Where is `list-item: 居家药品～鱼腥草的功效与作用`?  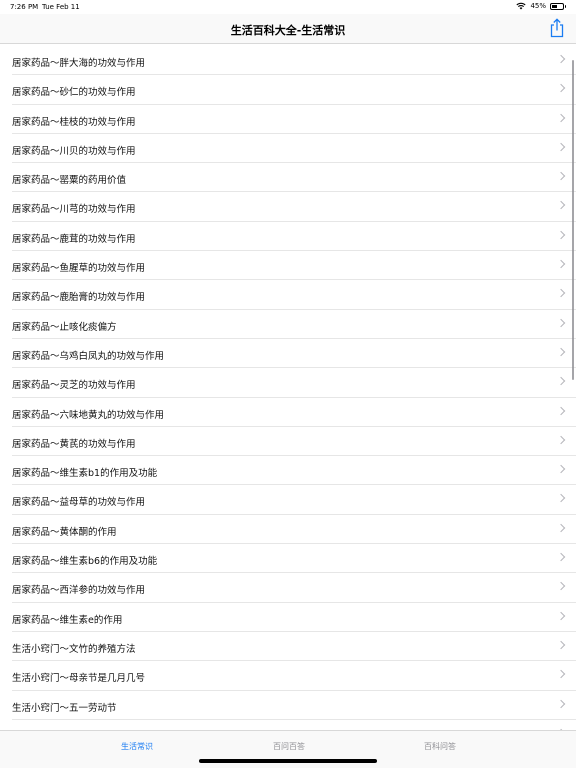 list-item: 居家药品～鱼腥草的功效与作用 is located at coordinates (294, 266).